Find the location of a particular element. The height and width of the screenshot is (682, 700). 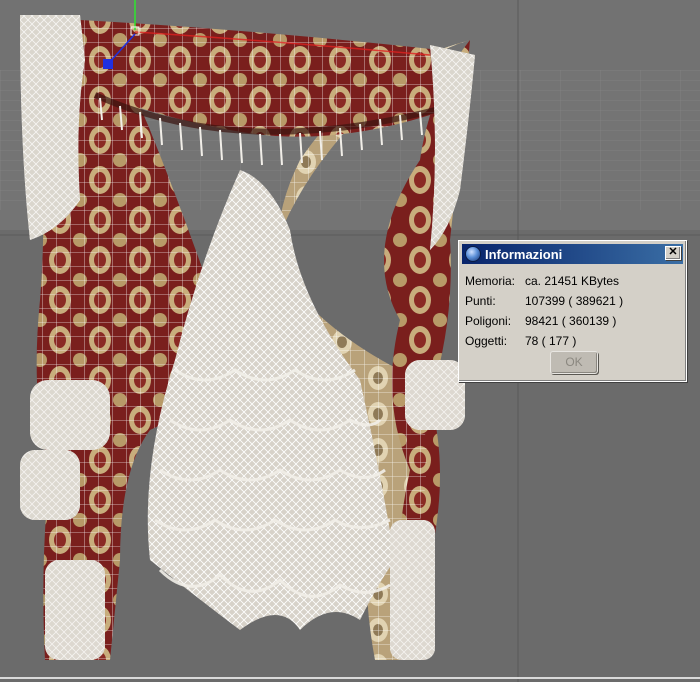

row-label: Memoria: is located at coordinates (490, 281).